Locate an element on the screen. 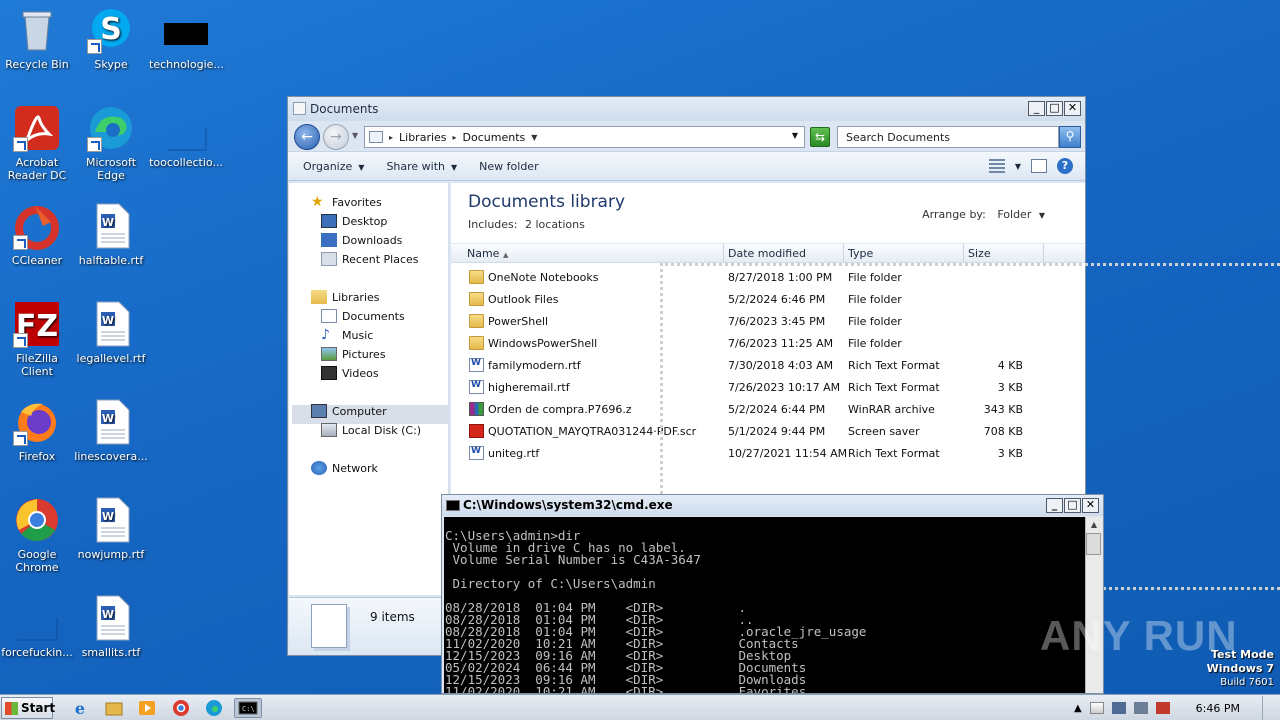  column-date-modified: Date modified is located at coordinates (767, 253).